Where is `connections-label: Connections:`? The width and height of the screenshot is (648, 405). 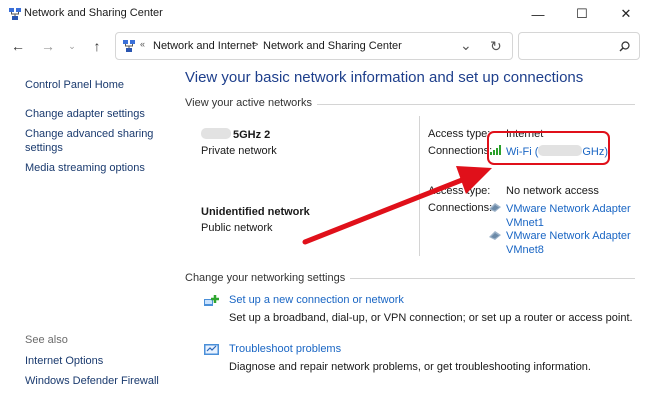 connections-label: Connections: is located at coordinates (460, 151).